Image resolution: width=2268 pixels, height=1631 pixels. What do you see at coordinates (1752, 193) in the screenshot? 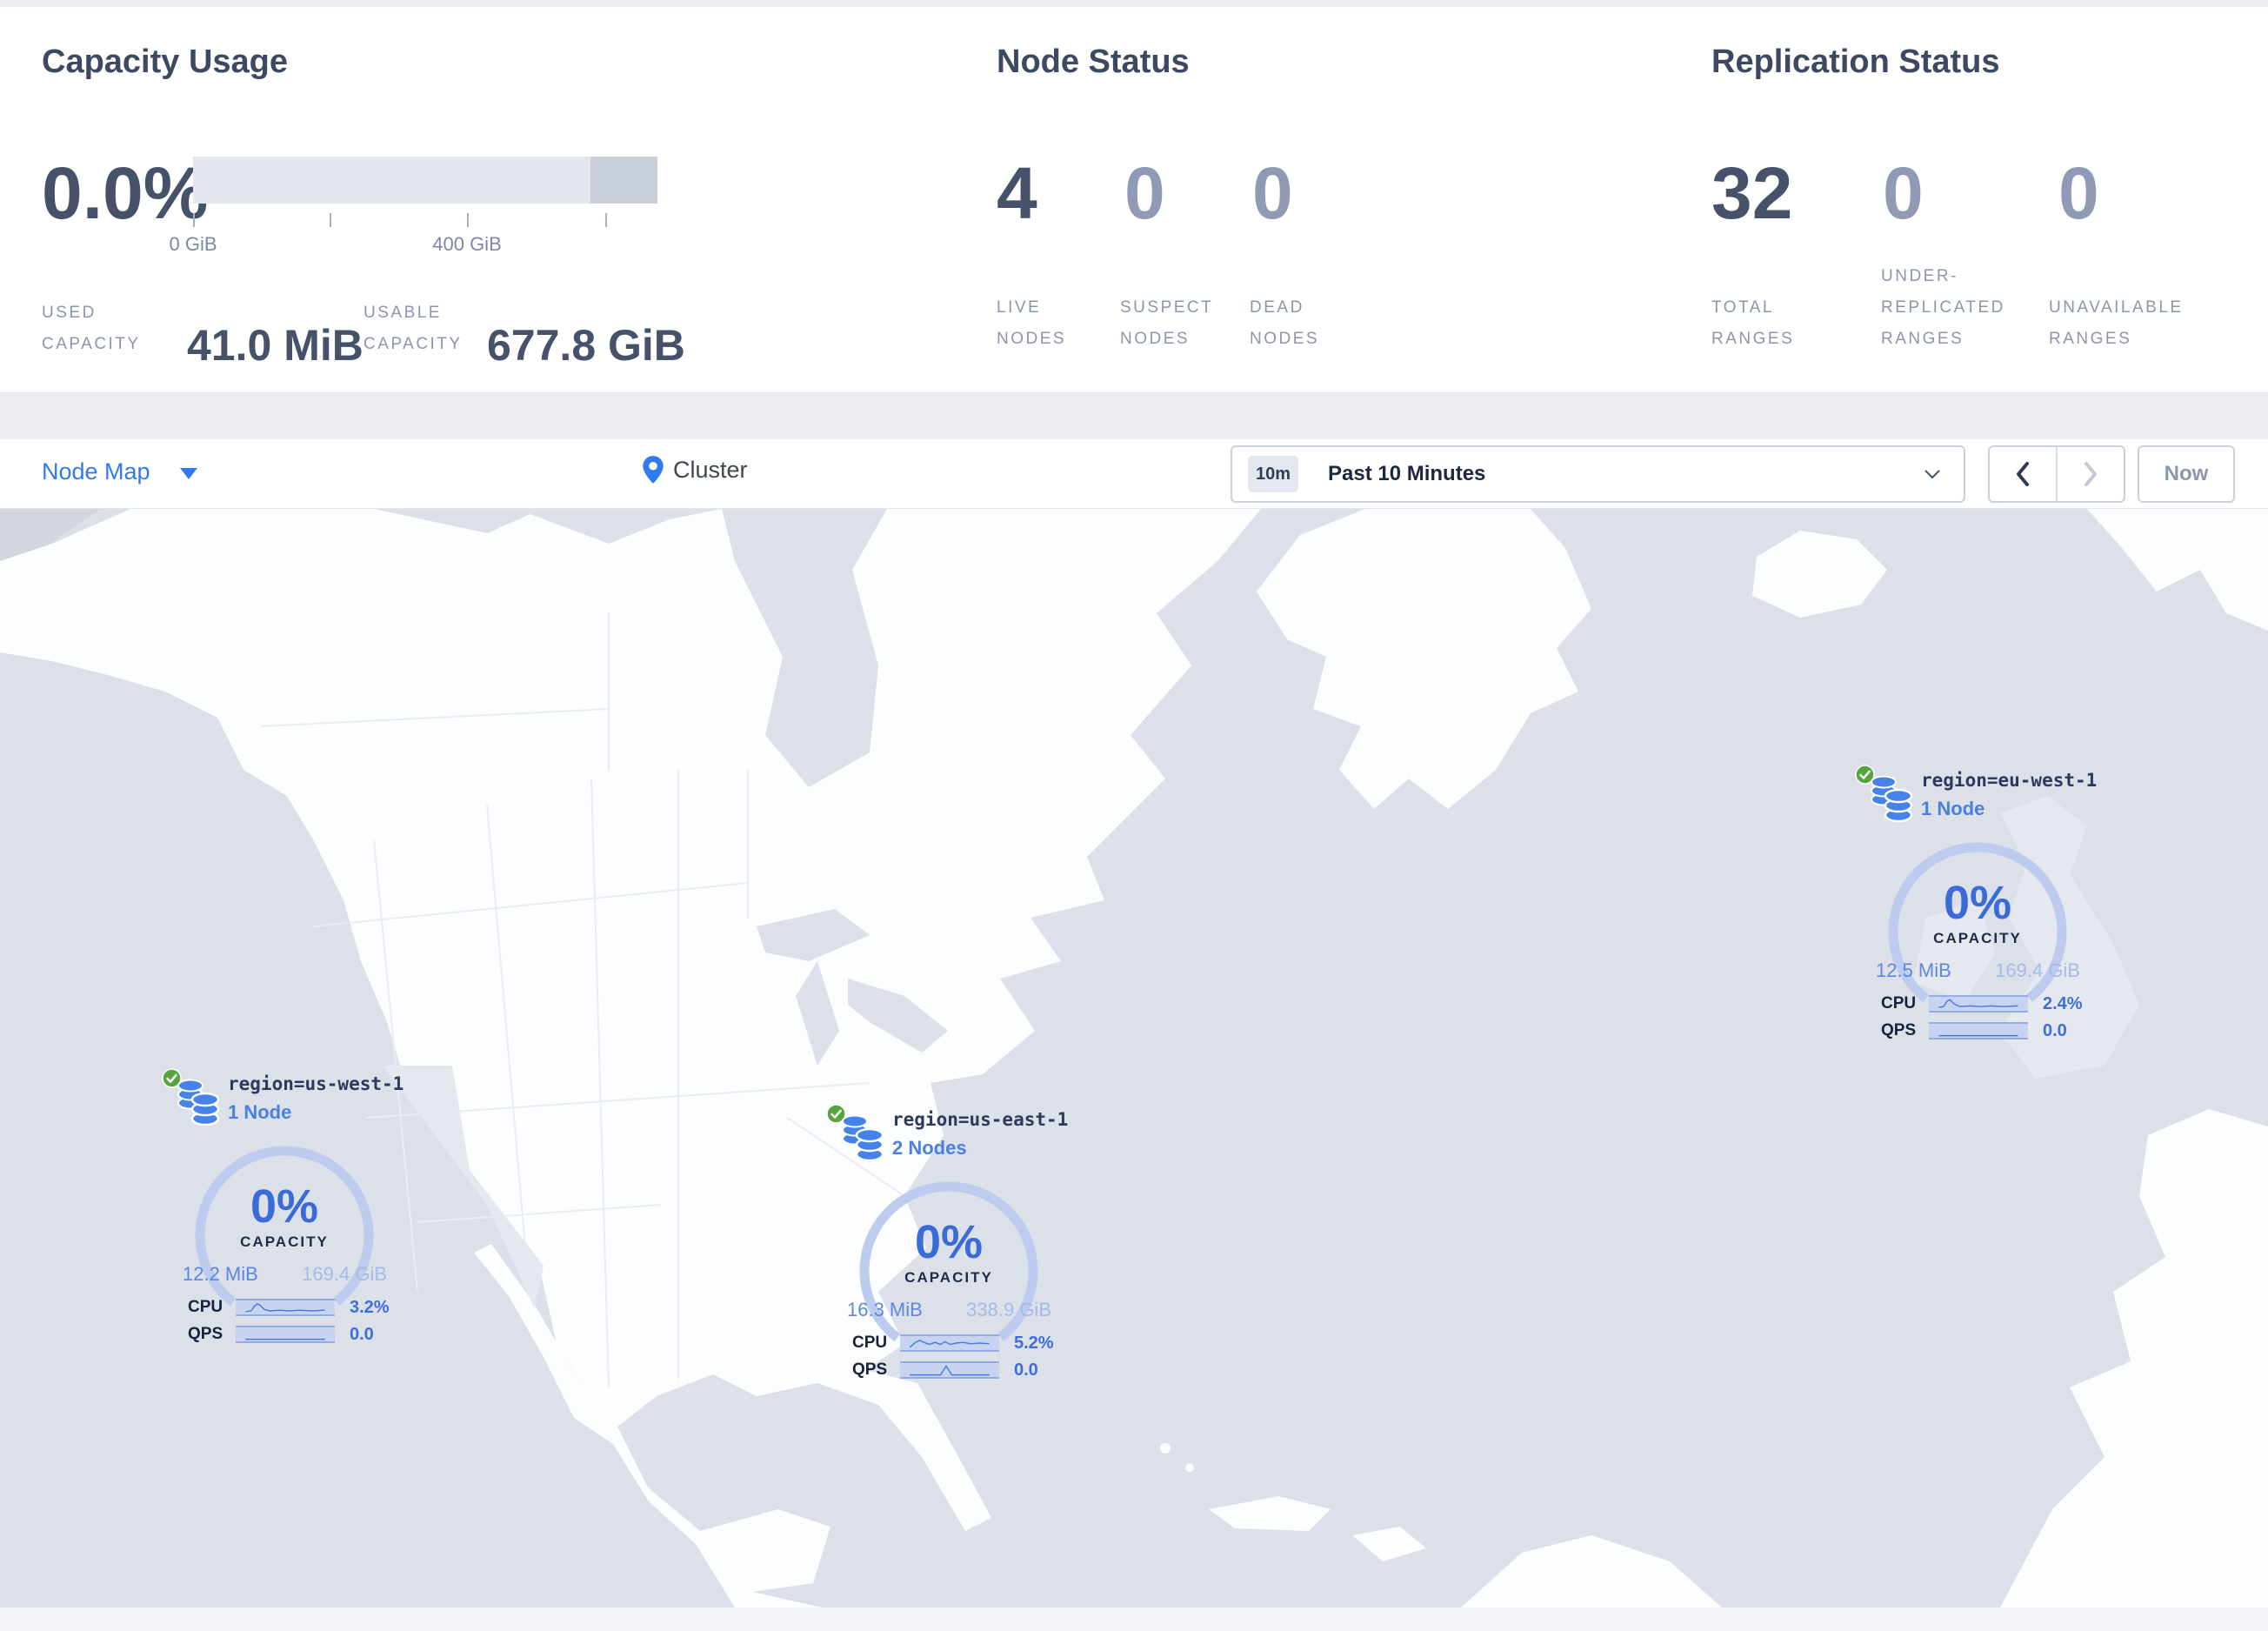
I see `total-ranges-count: 32` at bounding box center [1752, 193].